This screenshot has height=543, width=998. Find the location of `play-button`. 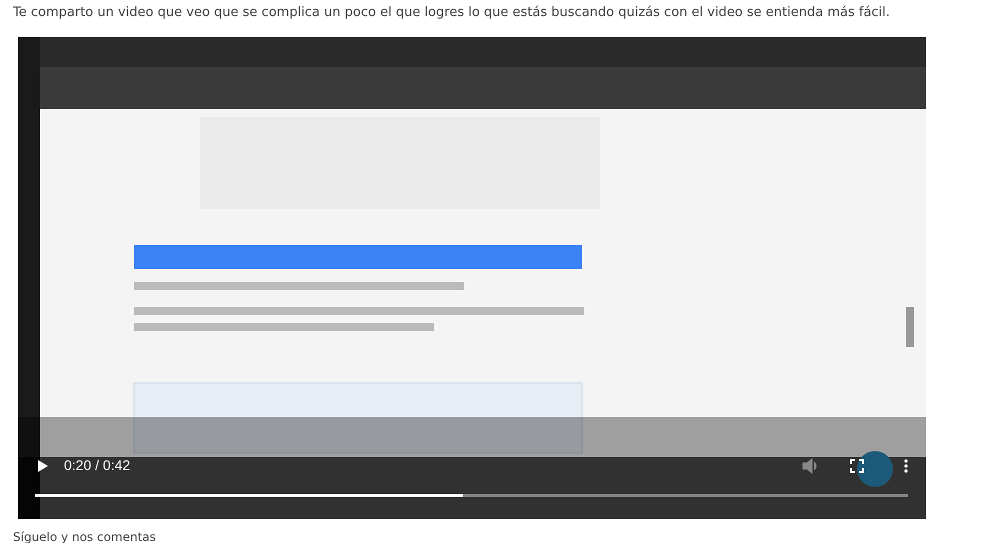

play-button is located at coordinates (43, 466).